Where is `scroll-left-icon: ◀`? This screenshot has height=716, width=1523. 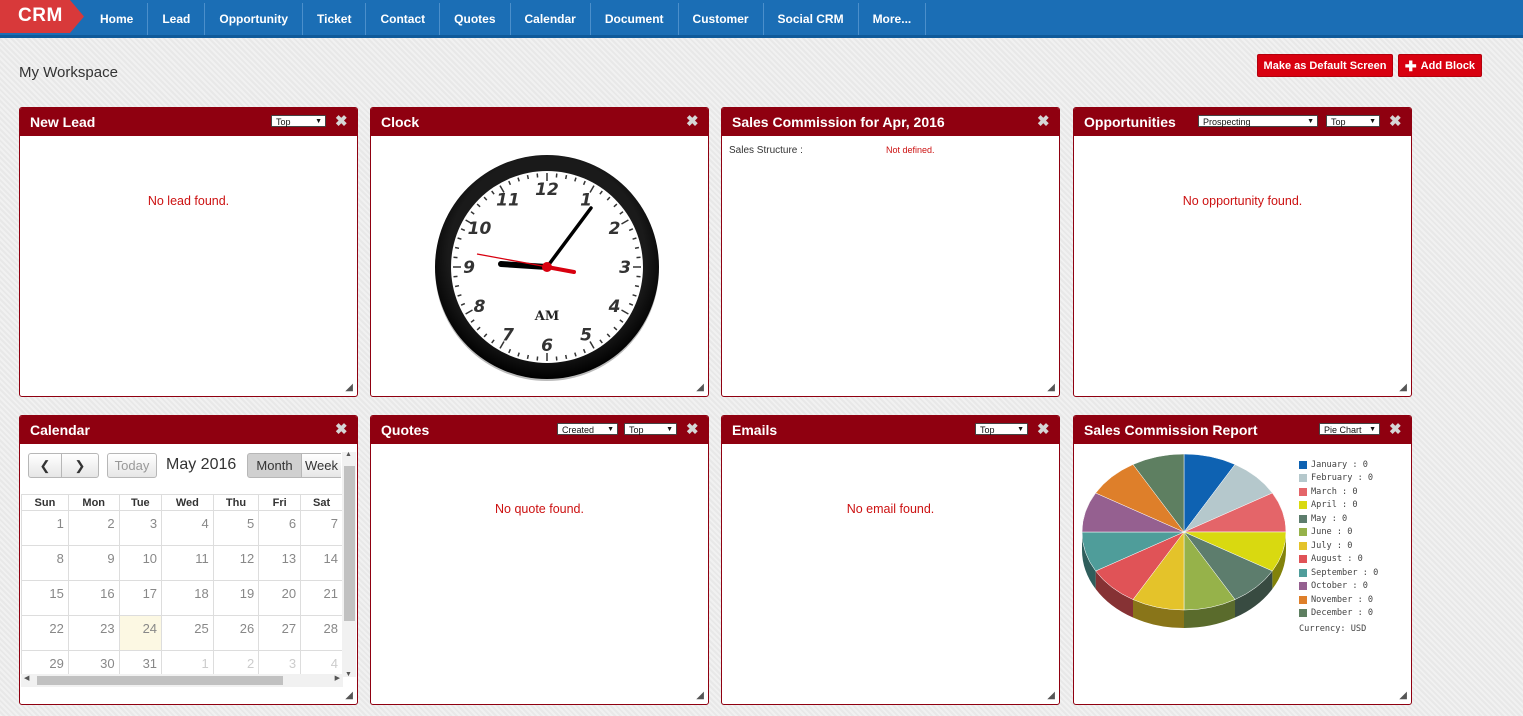 scroll-left-icon: ◀ is located at coordinates (26, 678).